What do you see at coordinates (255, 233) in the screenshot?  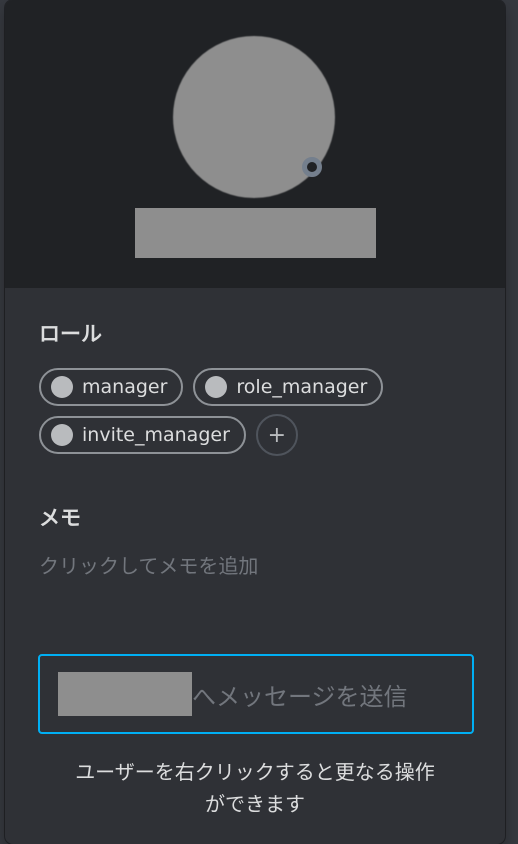 I see `redacted-username` at bounding box center [255, 233].